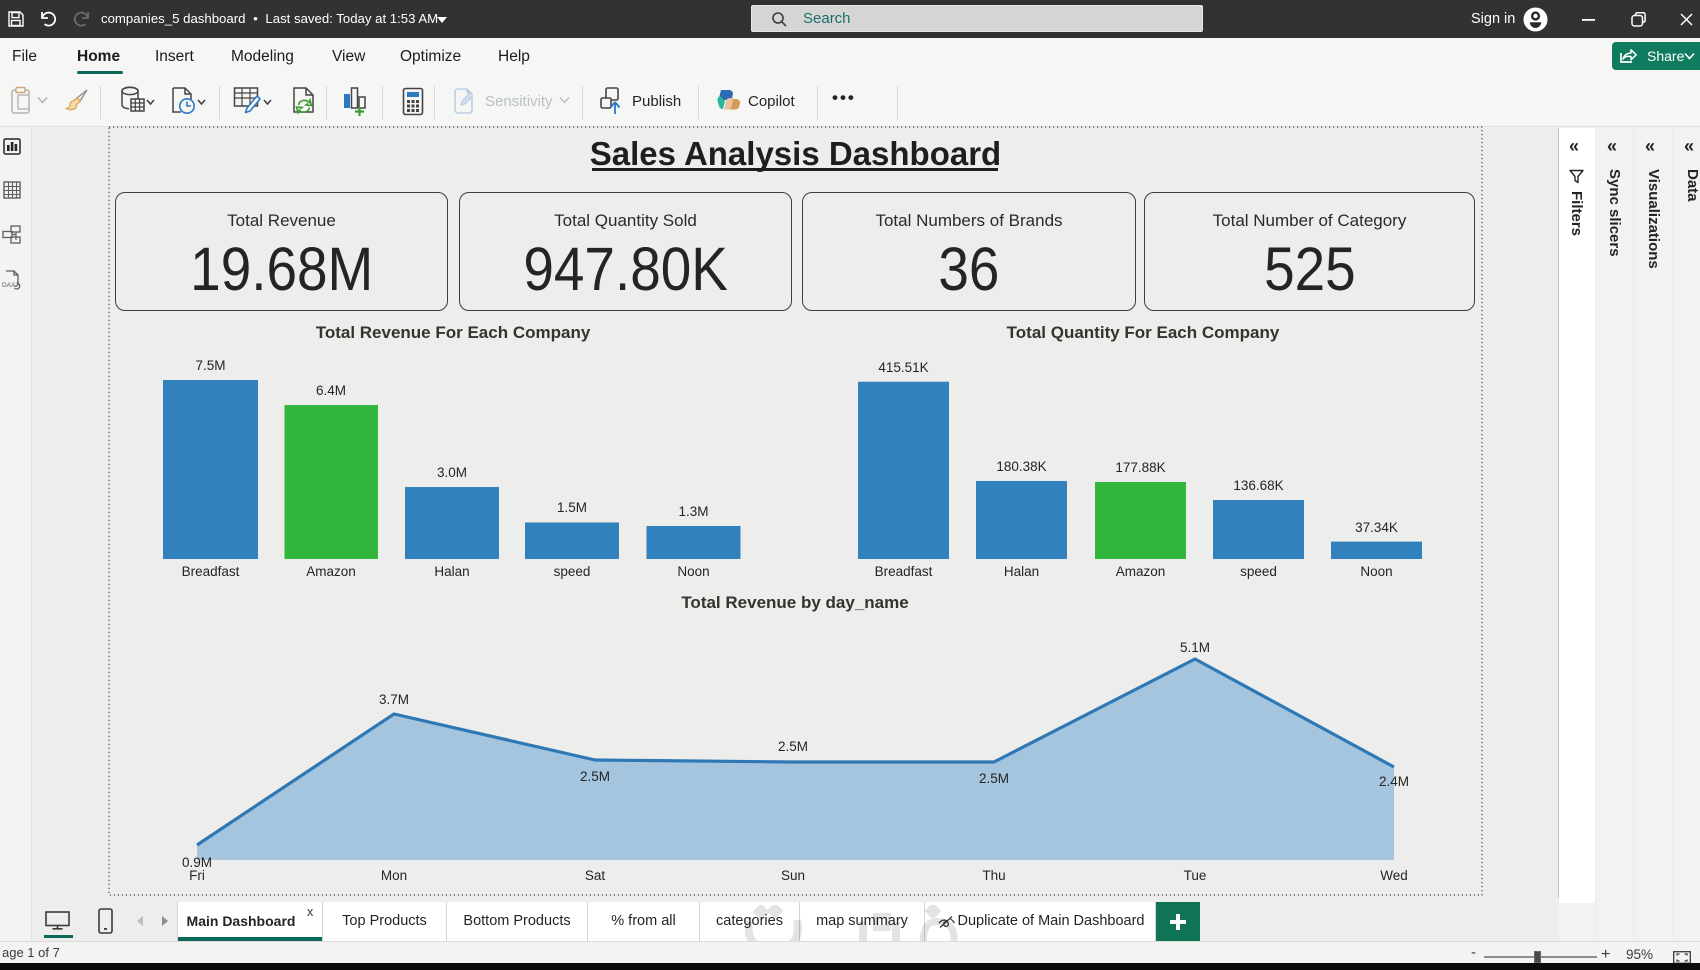  Describe the element at coordinates (1140, 467) in the screenshot. I see `svg-text: 177.88K` at that location.